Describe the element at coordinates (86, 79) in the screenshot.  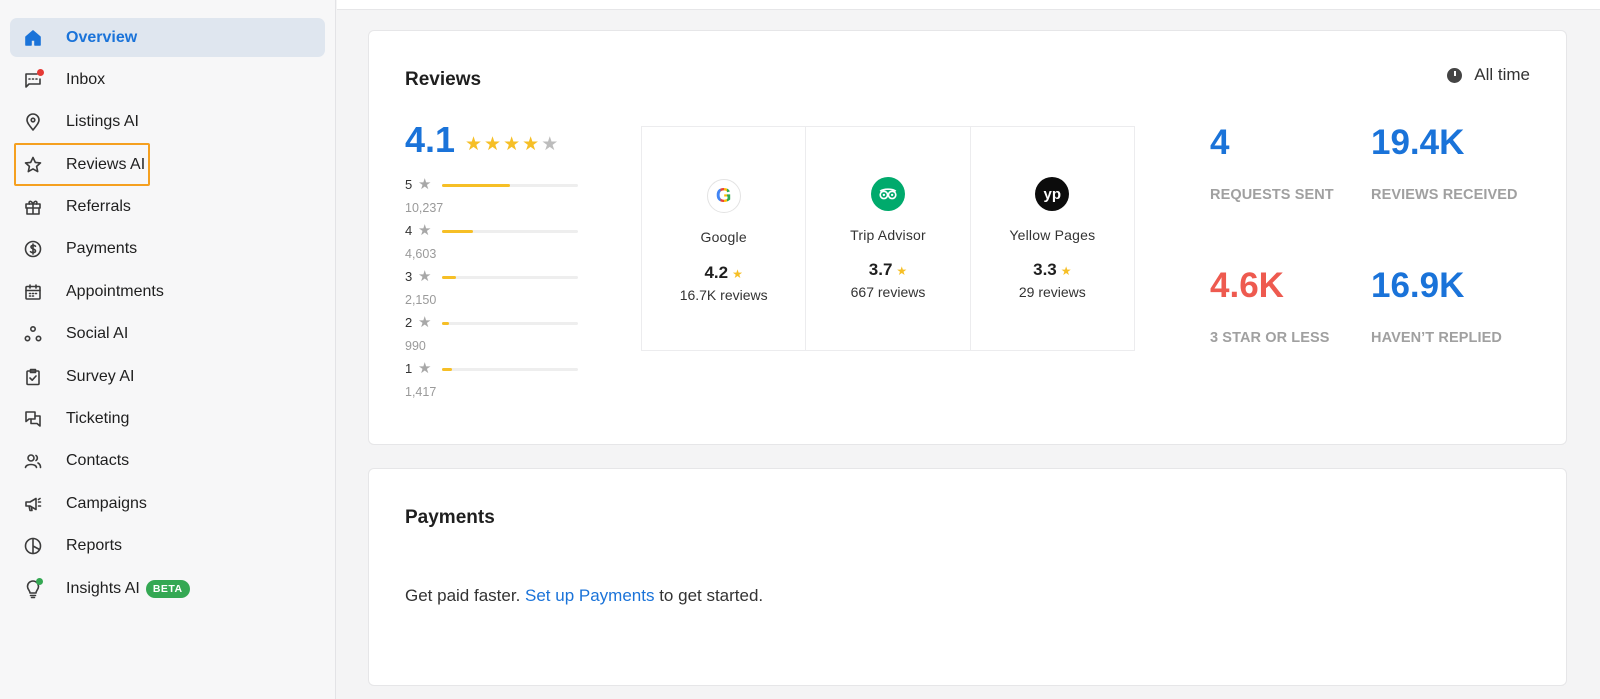
I see `sidebar-item-label: Inbox` at that location.